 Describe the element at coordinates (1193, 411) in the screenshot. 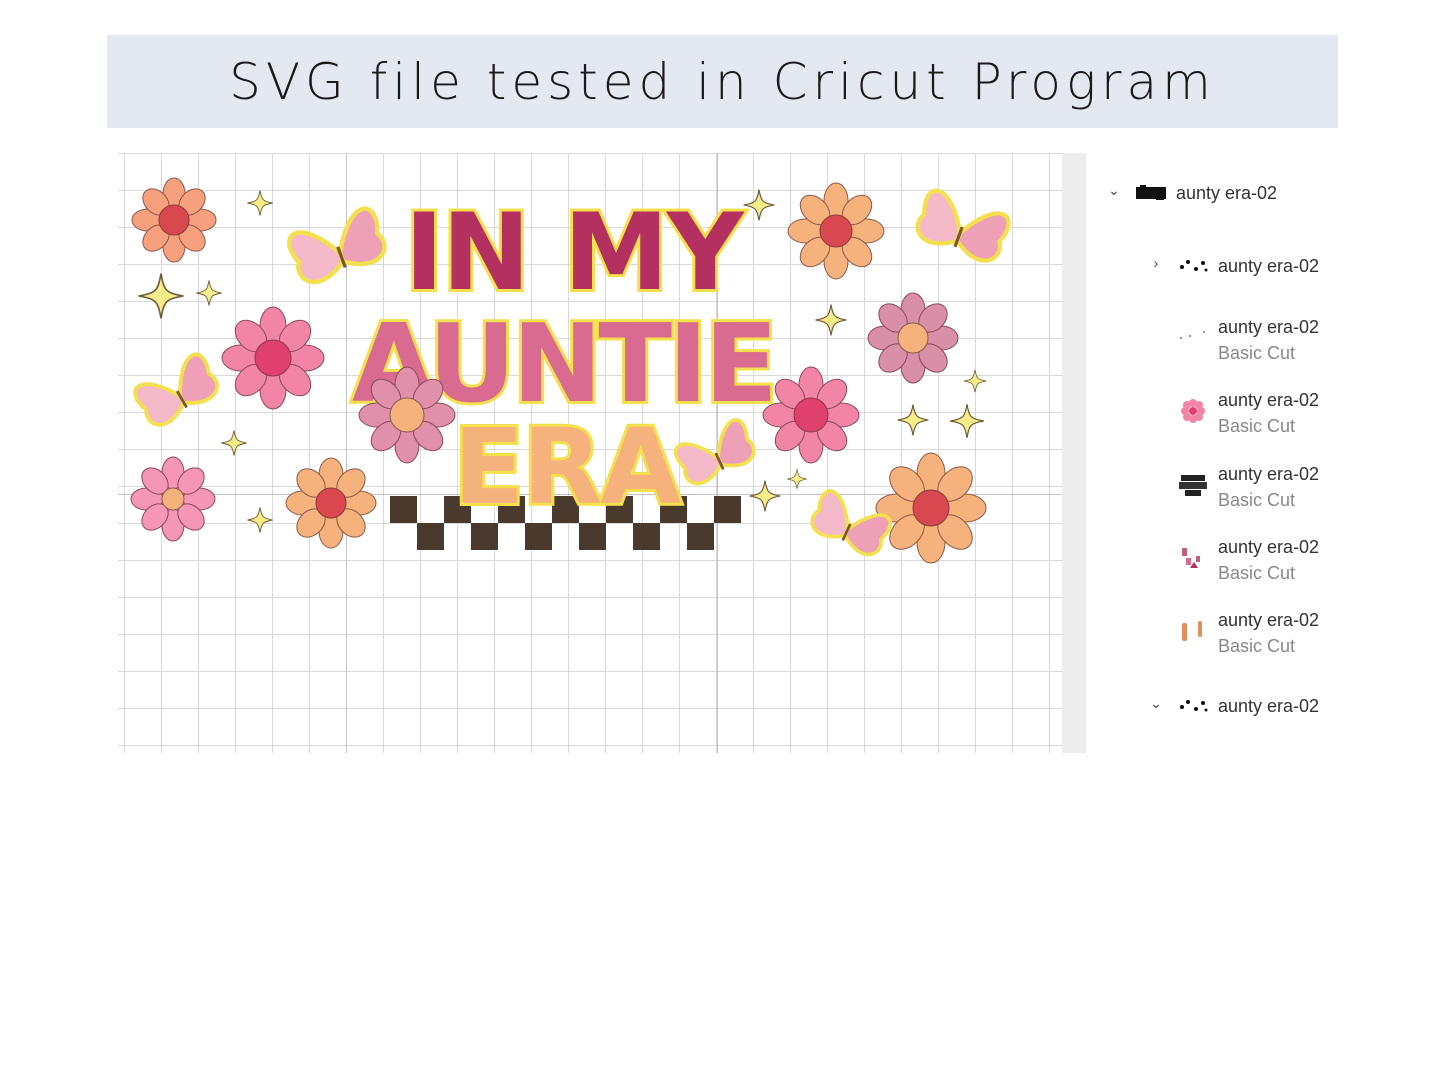

I see `pink-flower-icon` at that location.